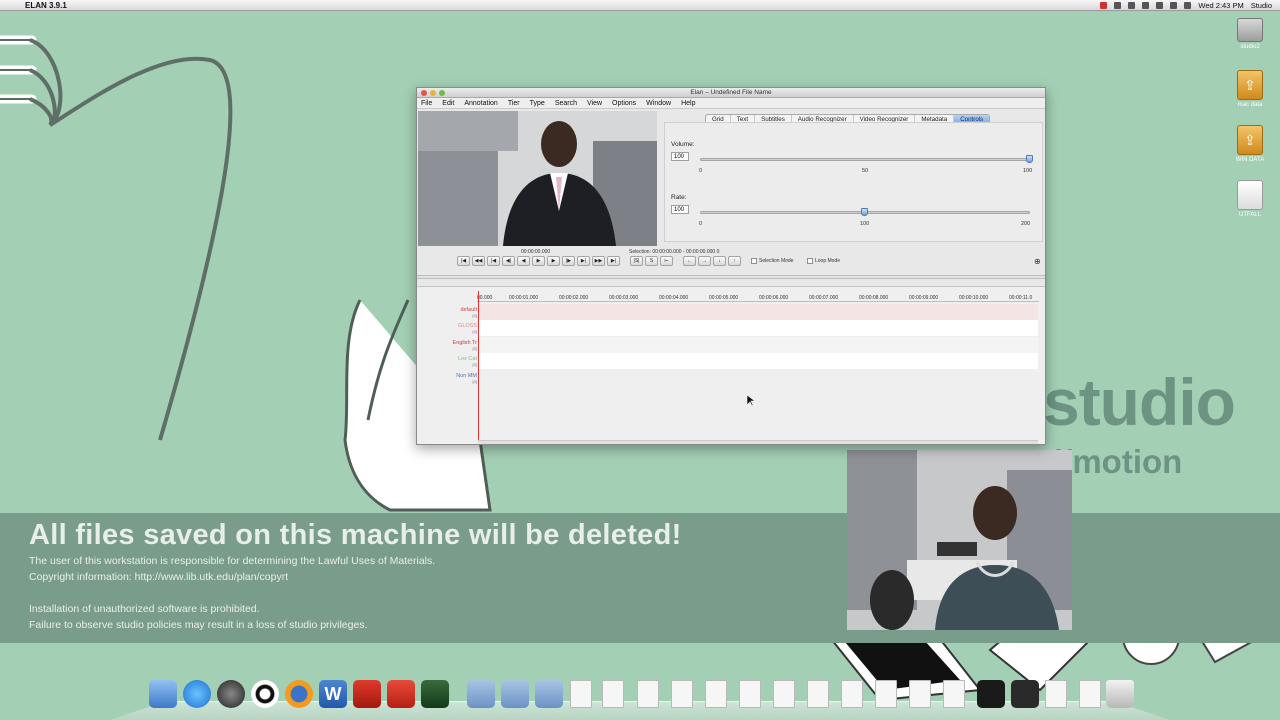  Describe the element at coordinates (864, 212) in the screenshot. I see `rate-slider-thumb` at that location.